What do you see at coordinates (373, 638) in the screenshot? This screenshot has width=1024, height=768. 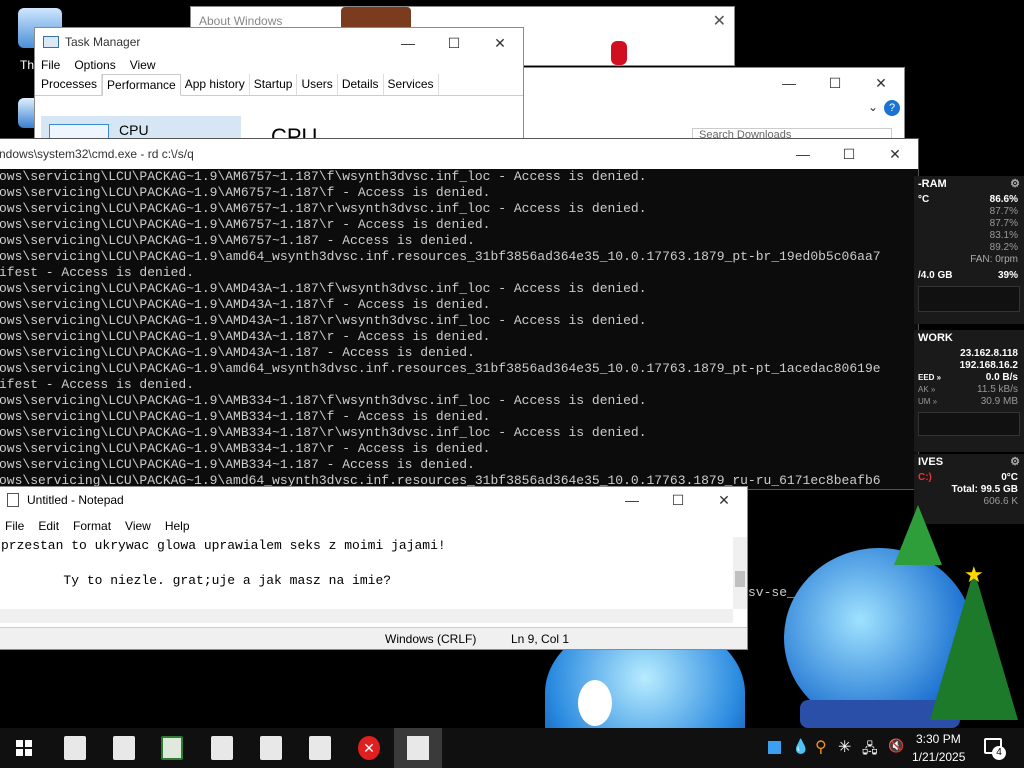 I see `notepad-status-bar: Windows (CRLF) Ln 9, Col 1` at bounding box center [373, 638].